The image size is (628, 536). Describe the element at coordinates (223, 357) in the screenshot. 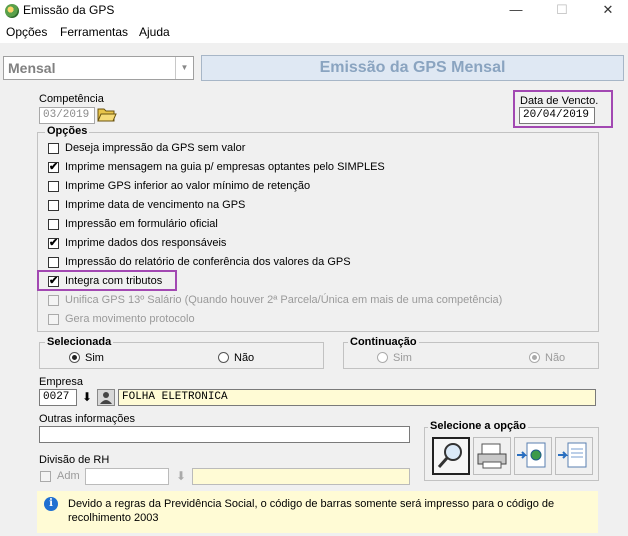

I see `radio-selecionada-nao` at that location.